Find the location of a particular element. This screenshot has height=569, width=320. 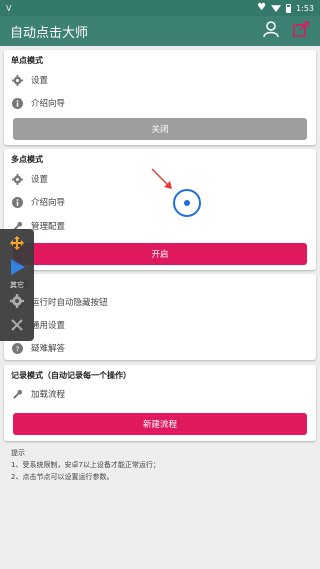

help-icon: ? is located at coordinates (17, 348).